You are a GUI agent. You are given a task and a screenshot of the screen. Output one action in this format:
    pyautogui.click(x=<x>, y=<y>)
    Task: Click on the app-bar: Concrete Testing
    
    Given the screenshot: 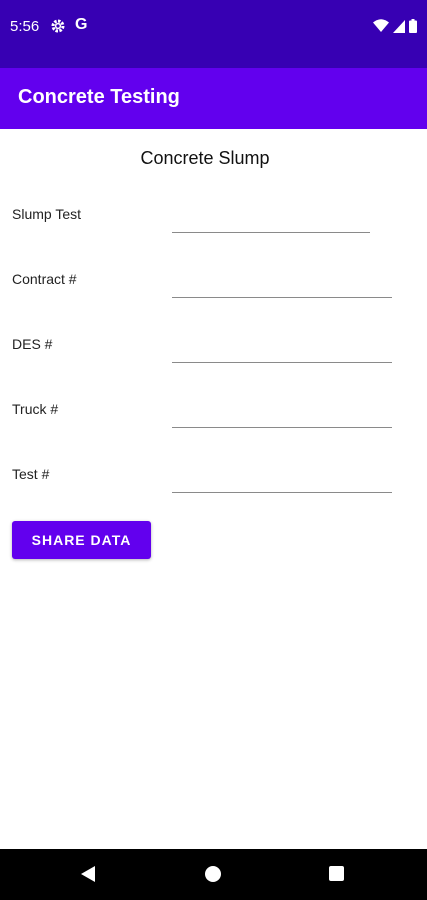 What is the action you would take?
    pyautogui.click(x=213, y=98)
    